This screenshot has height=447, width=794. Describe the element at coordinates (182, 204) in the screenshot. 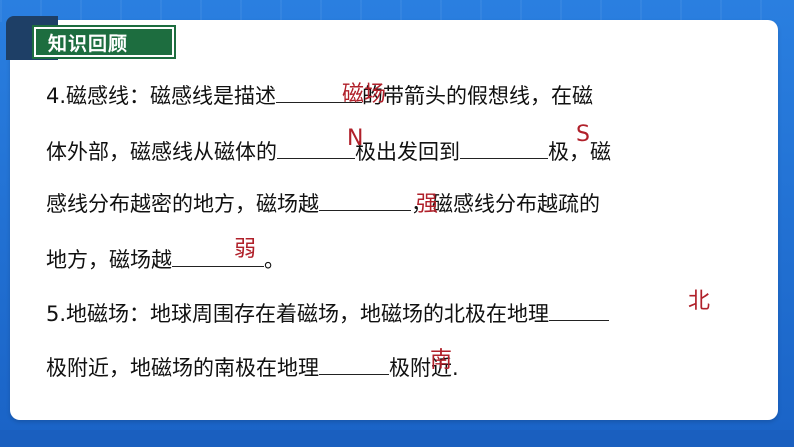

I see `q4-text-3a: 感线分布越密的地方，磁场越` at that location.